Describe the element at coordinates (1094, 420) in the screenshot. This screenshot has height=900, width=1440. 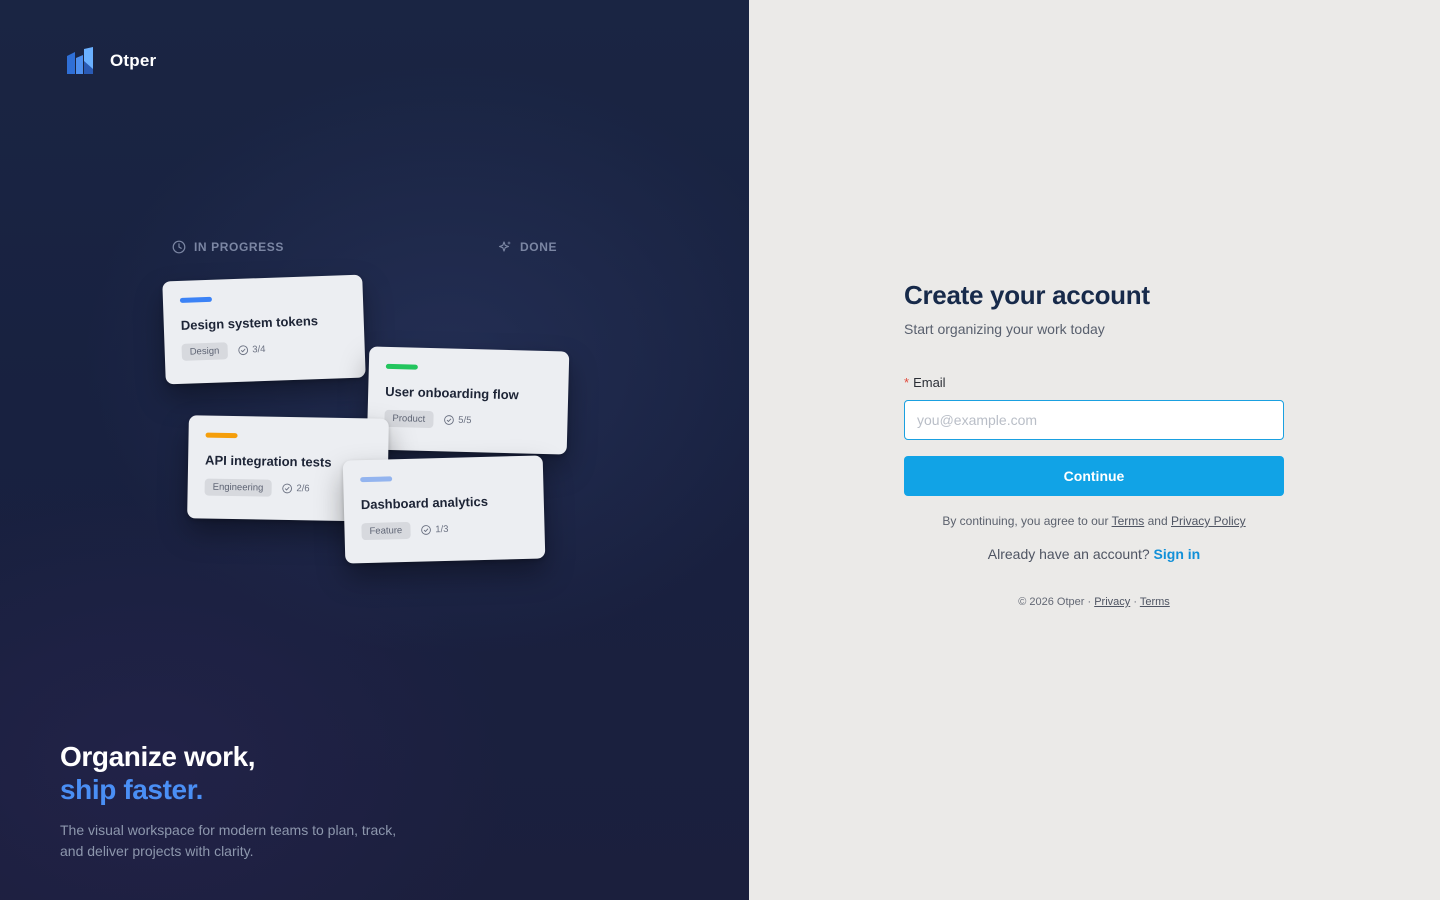
I see `email-field` at that location.